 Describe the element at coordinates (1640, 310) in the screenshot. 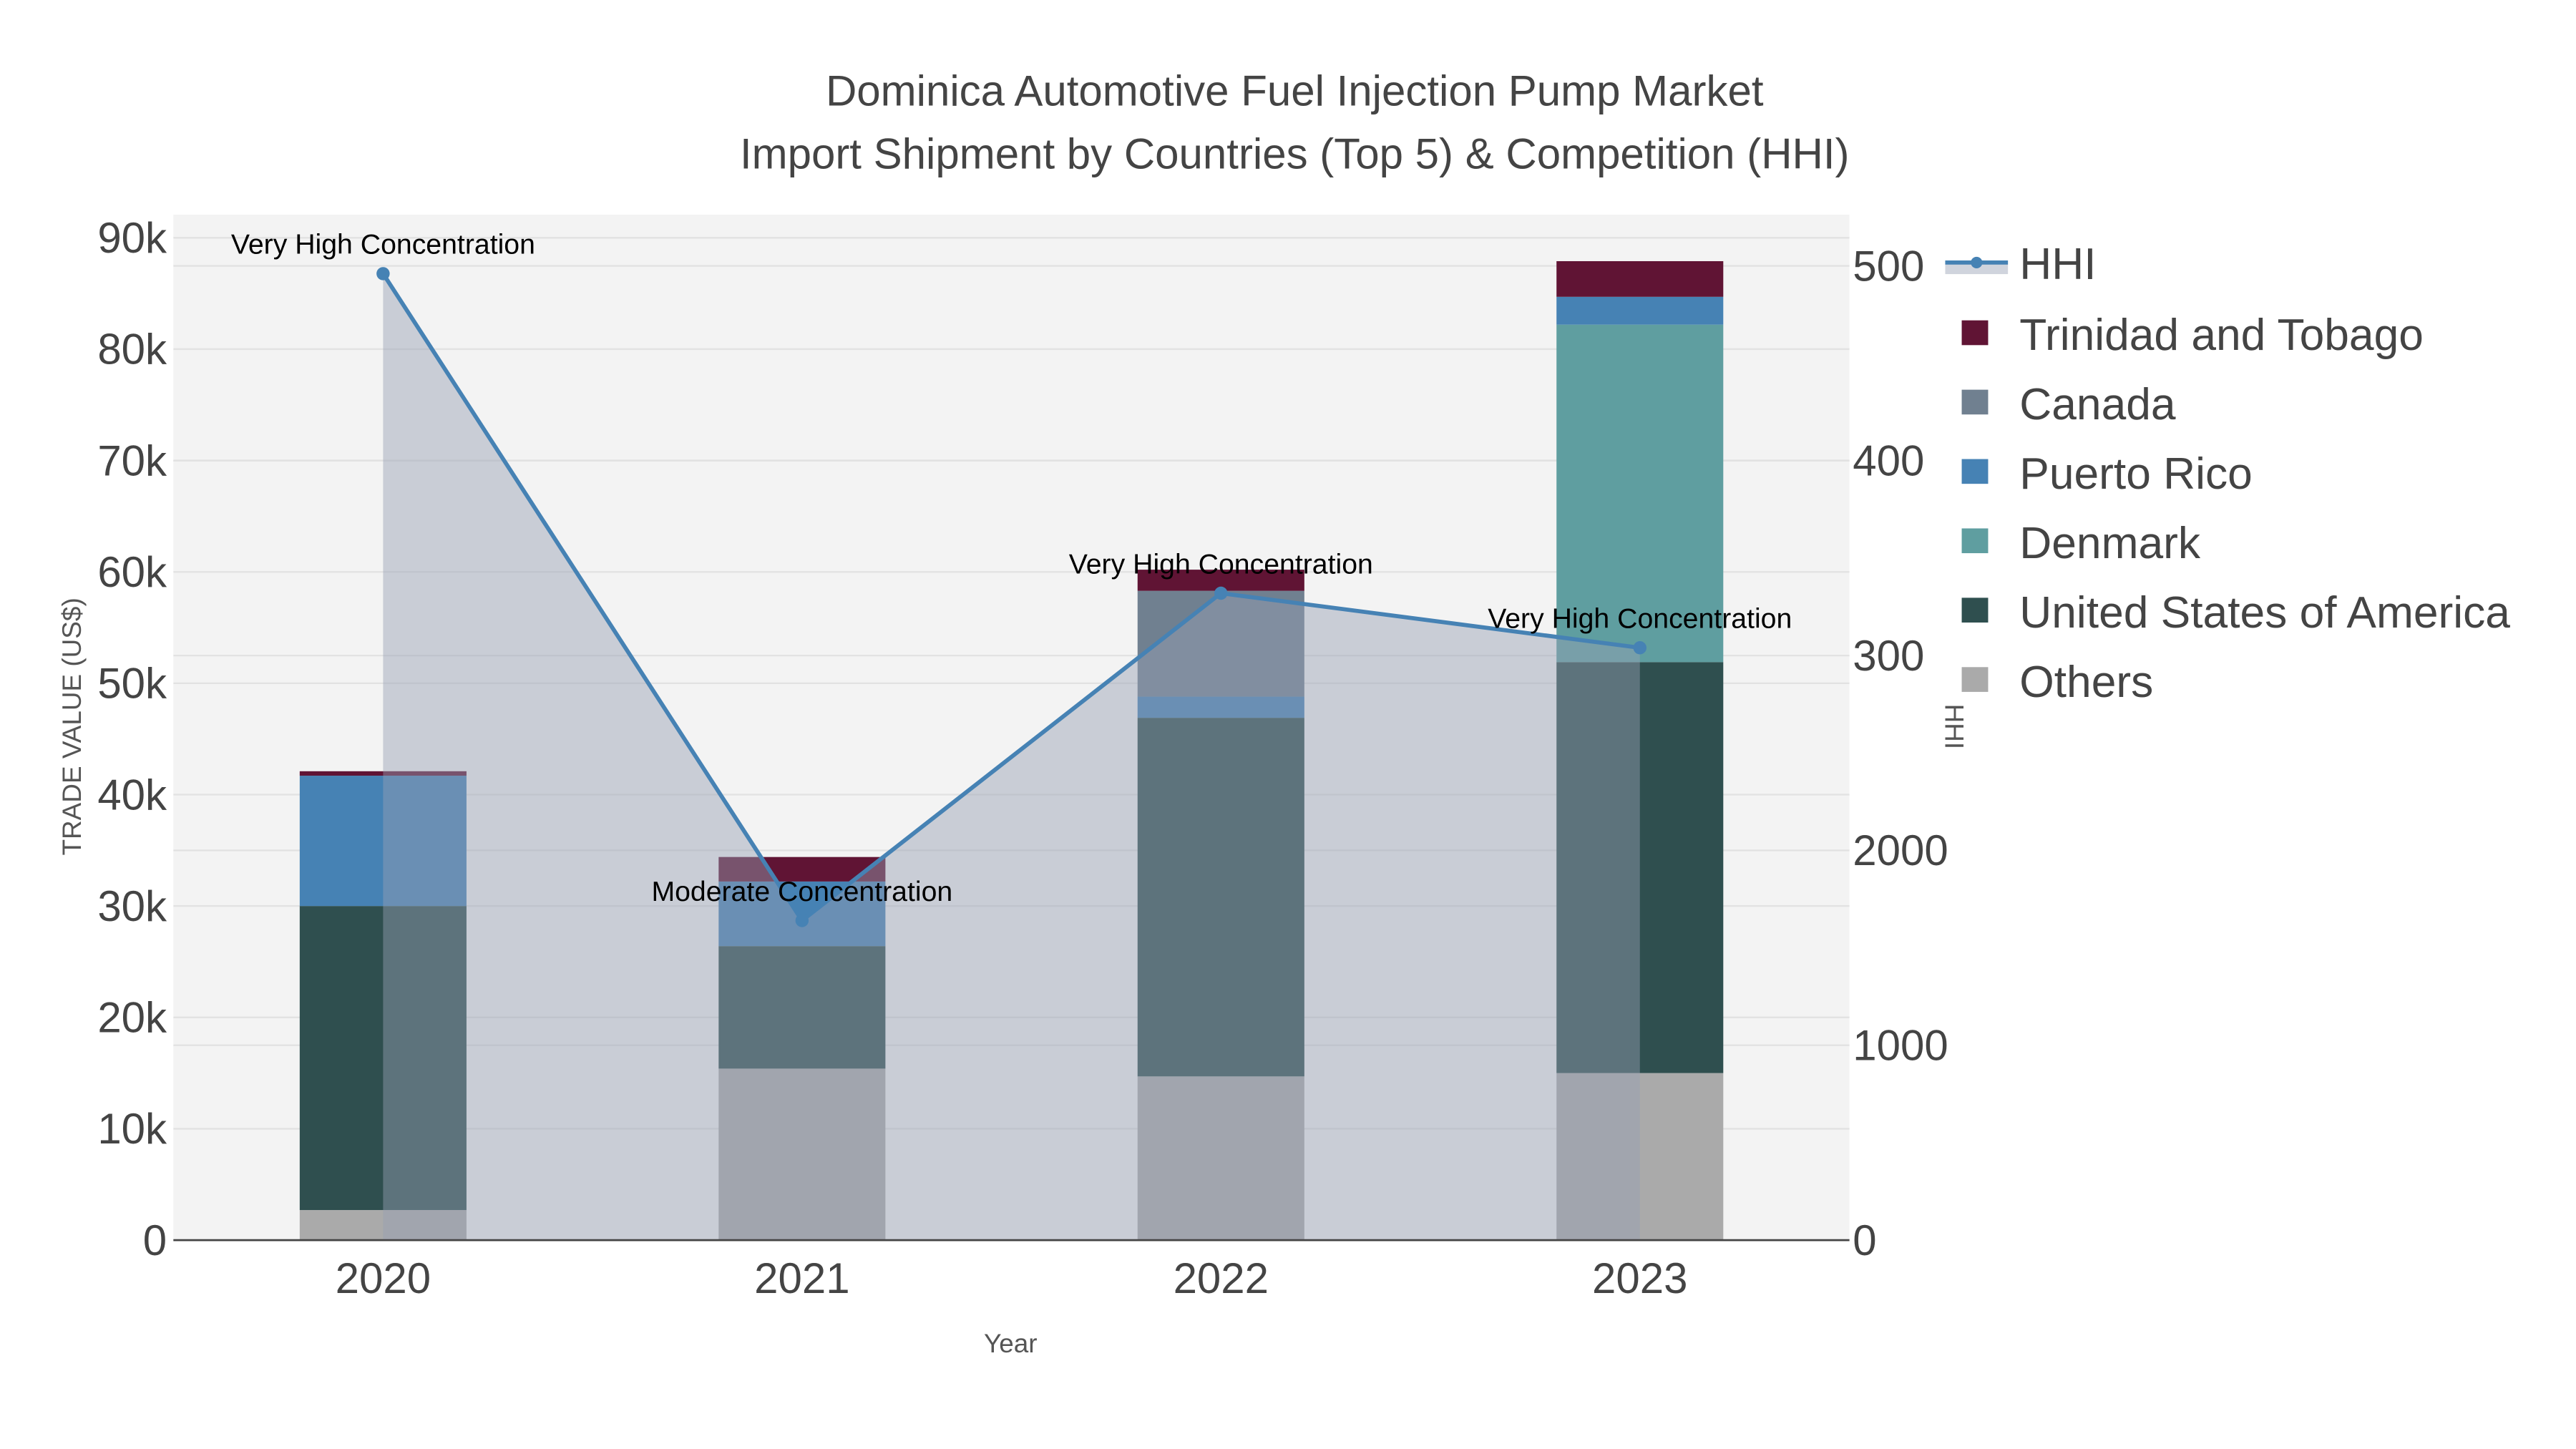

I see `bar-puerto-rico` at that location.